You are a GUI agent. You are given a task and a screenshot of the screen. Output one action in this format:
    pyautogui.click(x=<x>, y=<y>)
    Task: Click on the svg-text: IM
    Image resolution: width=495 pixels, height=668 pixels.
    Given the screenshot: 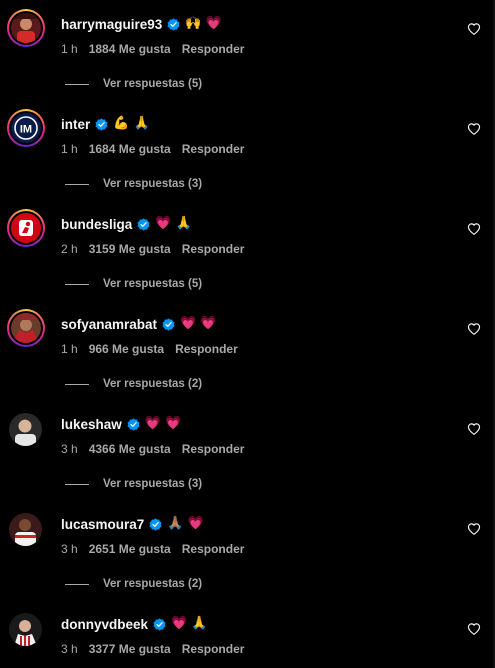 What is the action you would take?
    pyautogui.click(x=26, y=130)
    